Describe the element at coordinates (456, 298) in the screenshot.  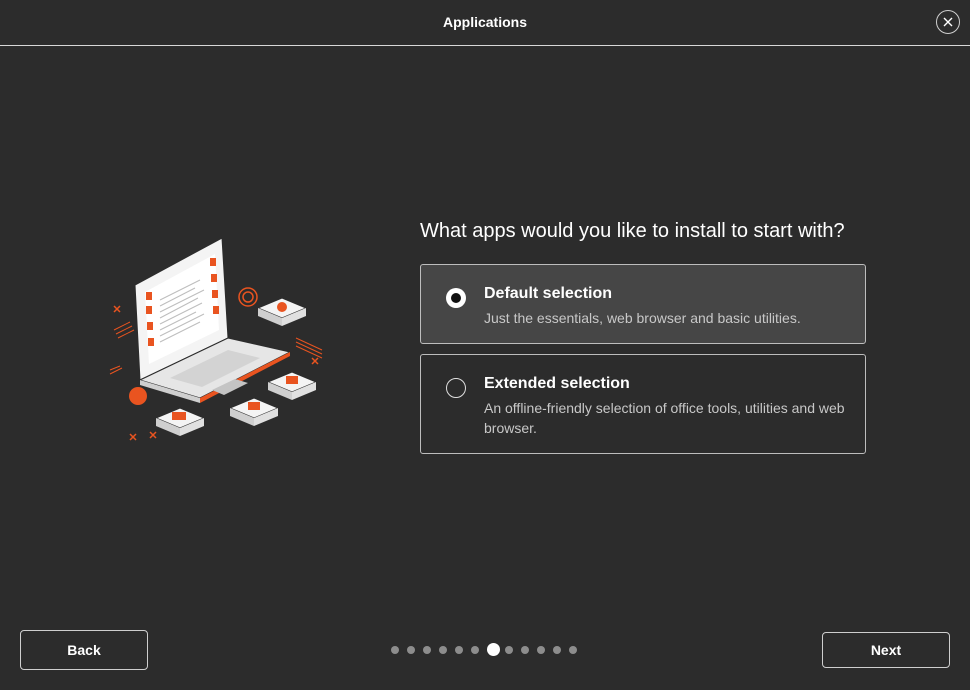
I see `radio-default-selection` at that location.